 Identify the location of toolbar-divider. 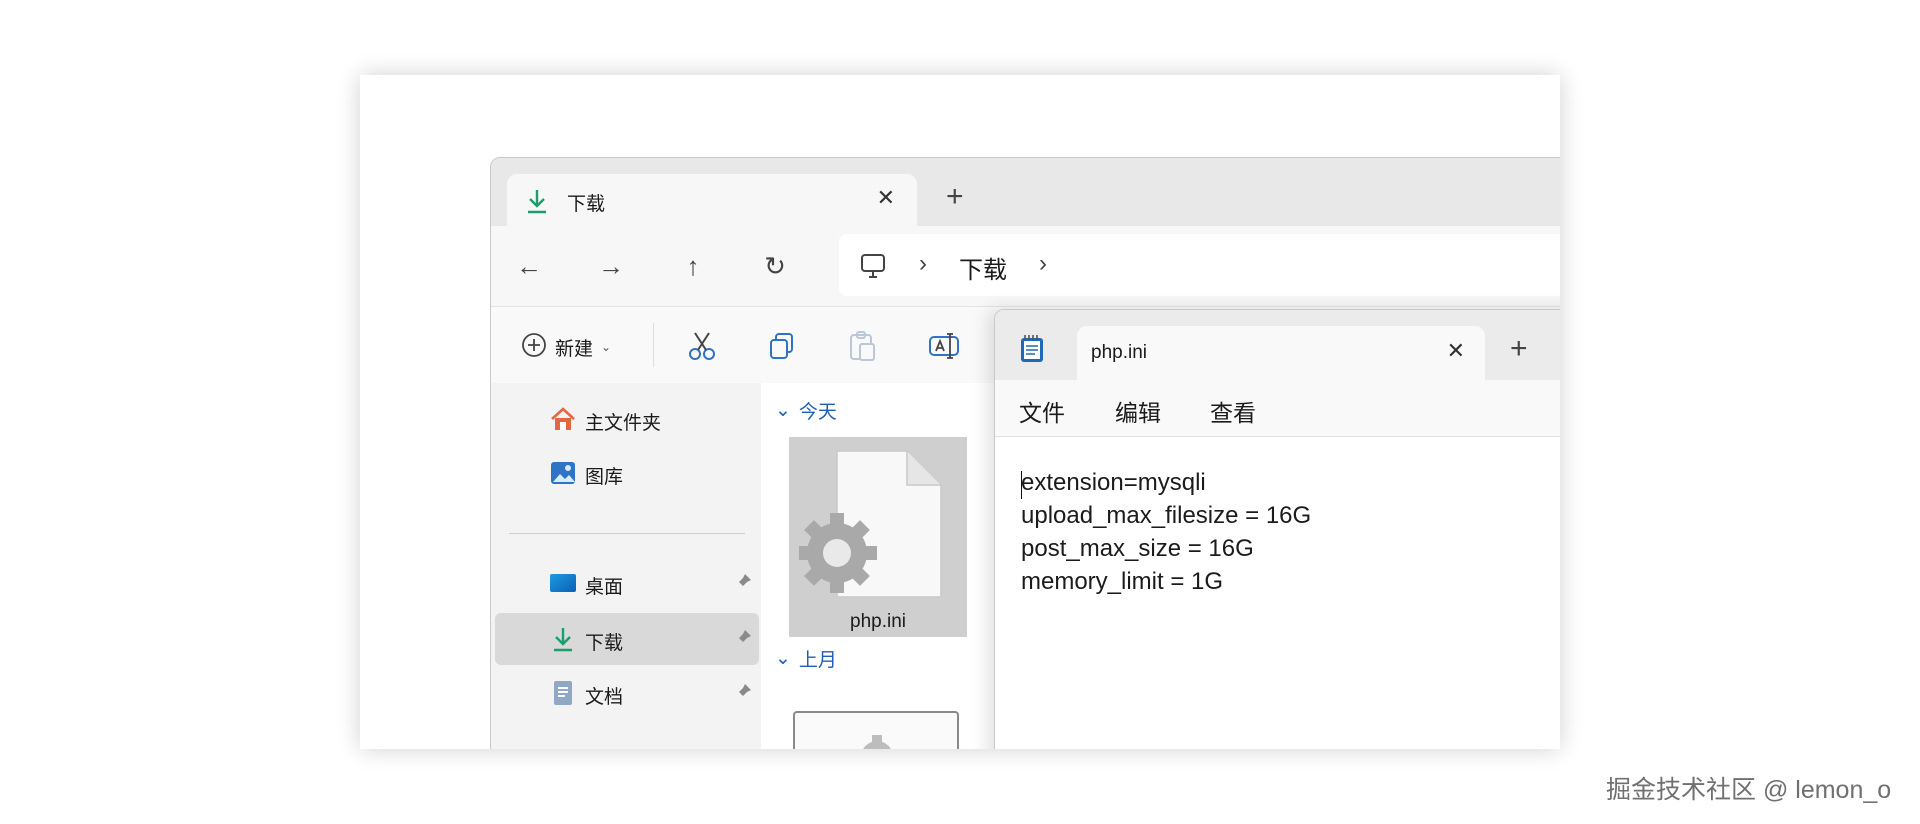
(653, 345).